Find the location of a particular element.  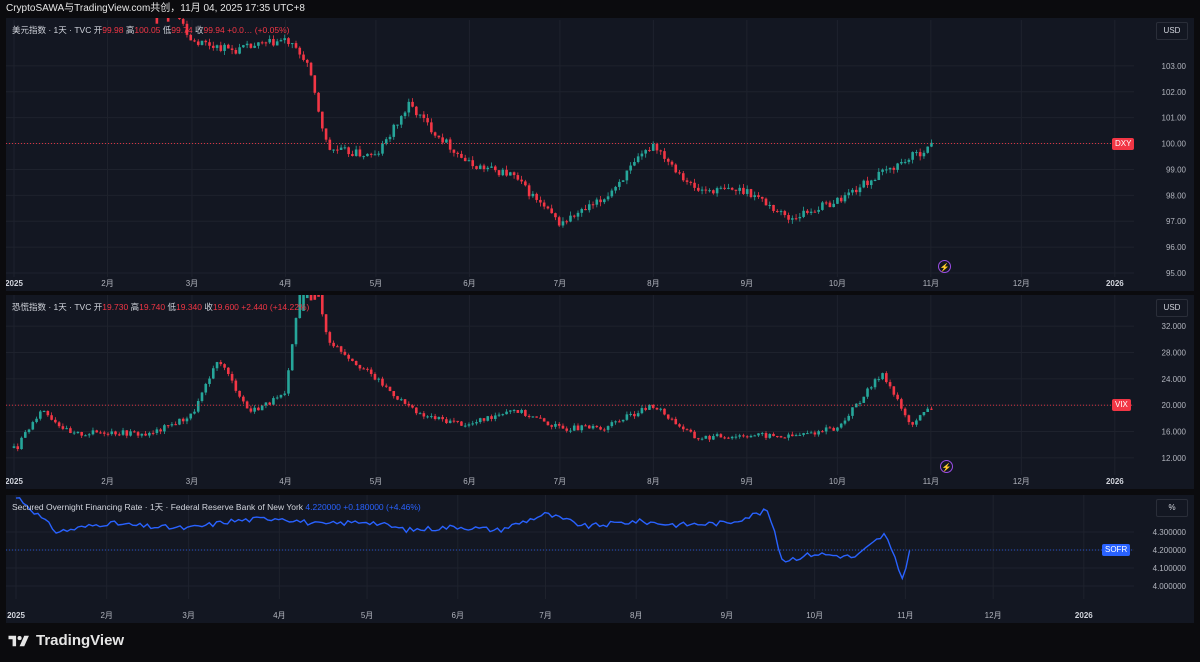

tradingview-logo-icon is located at coordinates (18, 640).